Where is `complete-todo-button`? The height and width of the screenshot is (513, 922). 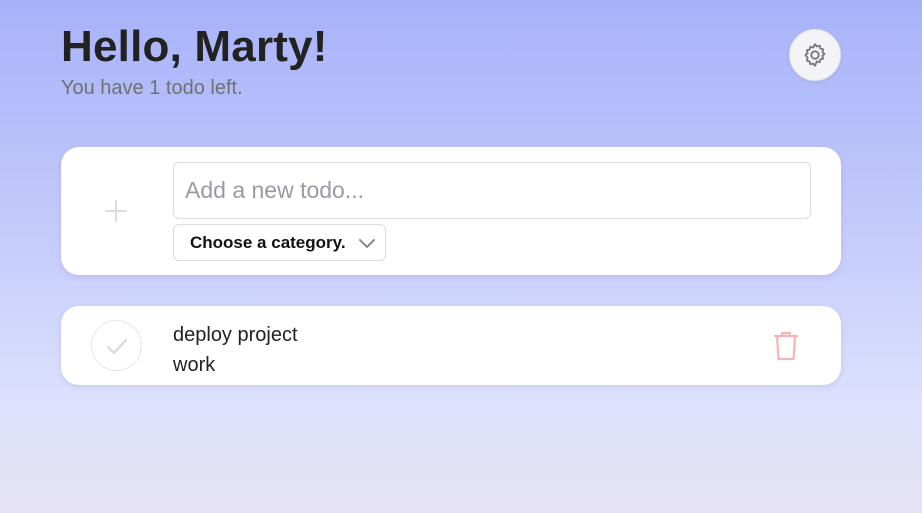 complete-todo-button is located at coordinates (116, 345).